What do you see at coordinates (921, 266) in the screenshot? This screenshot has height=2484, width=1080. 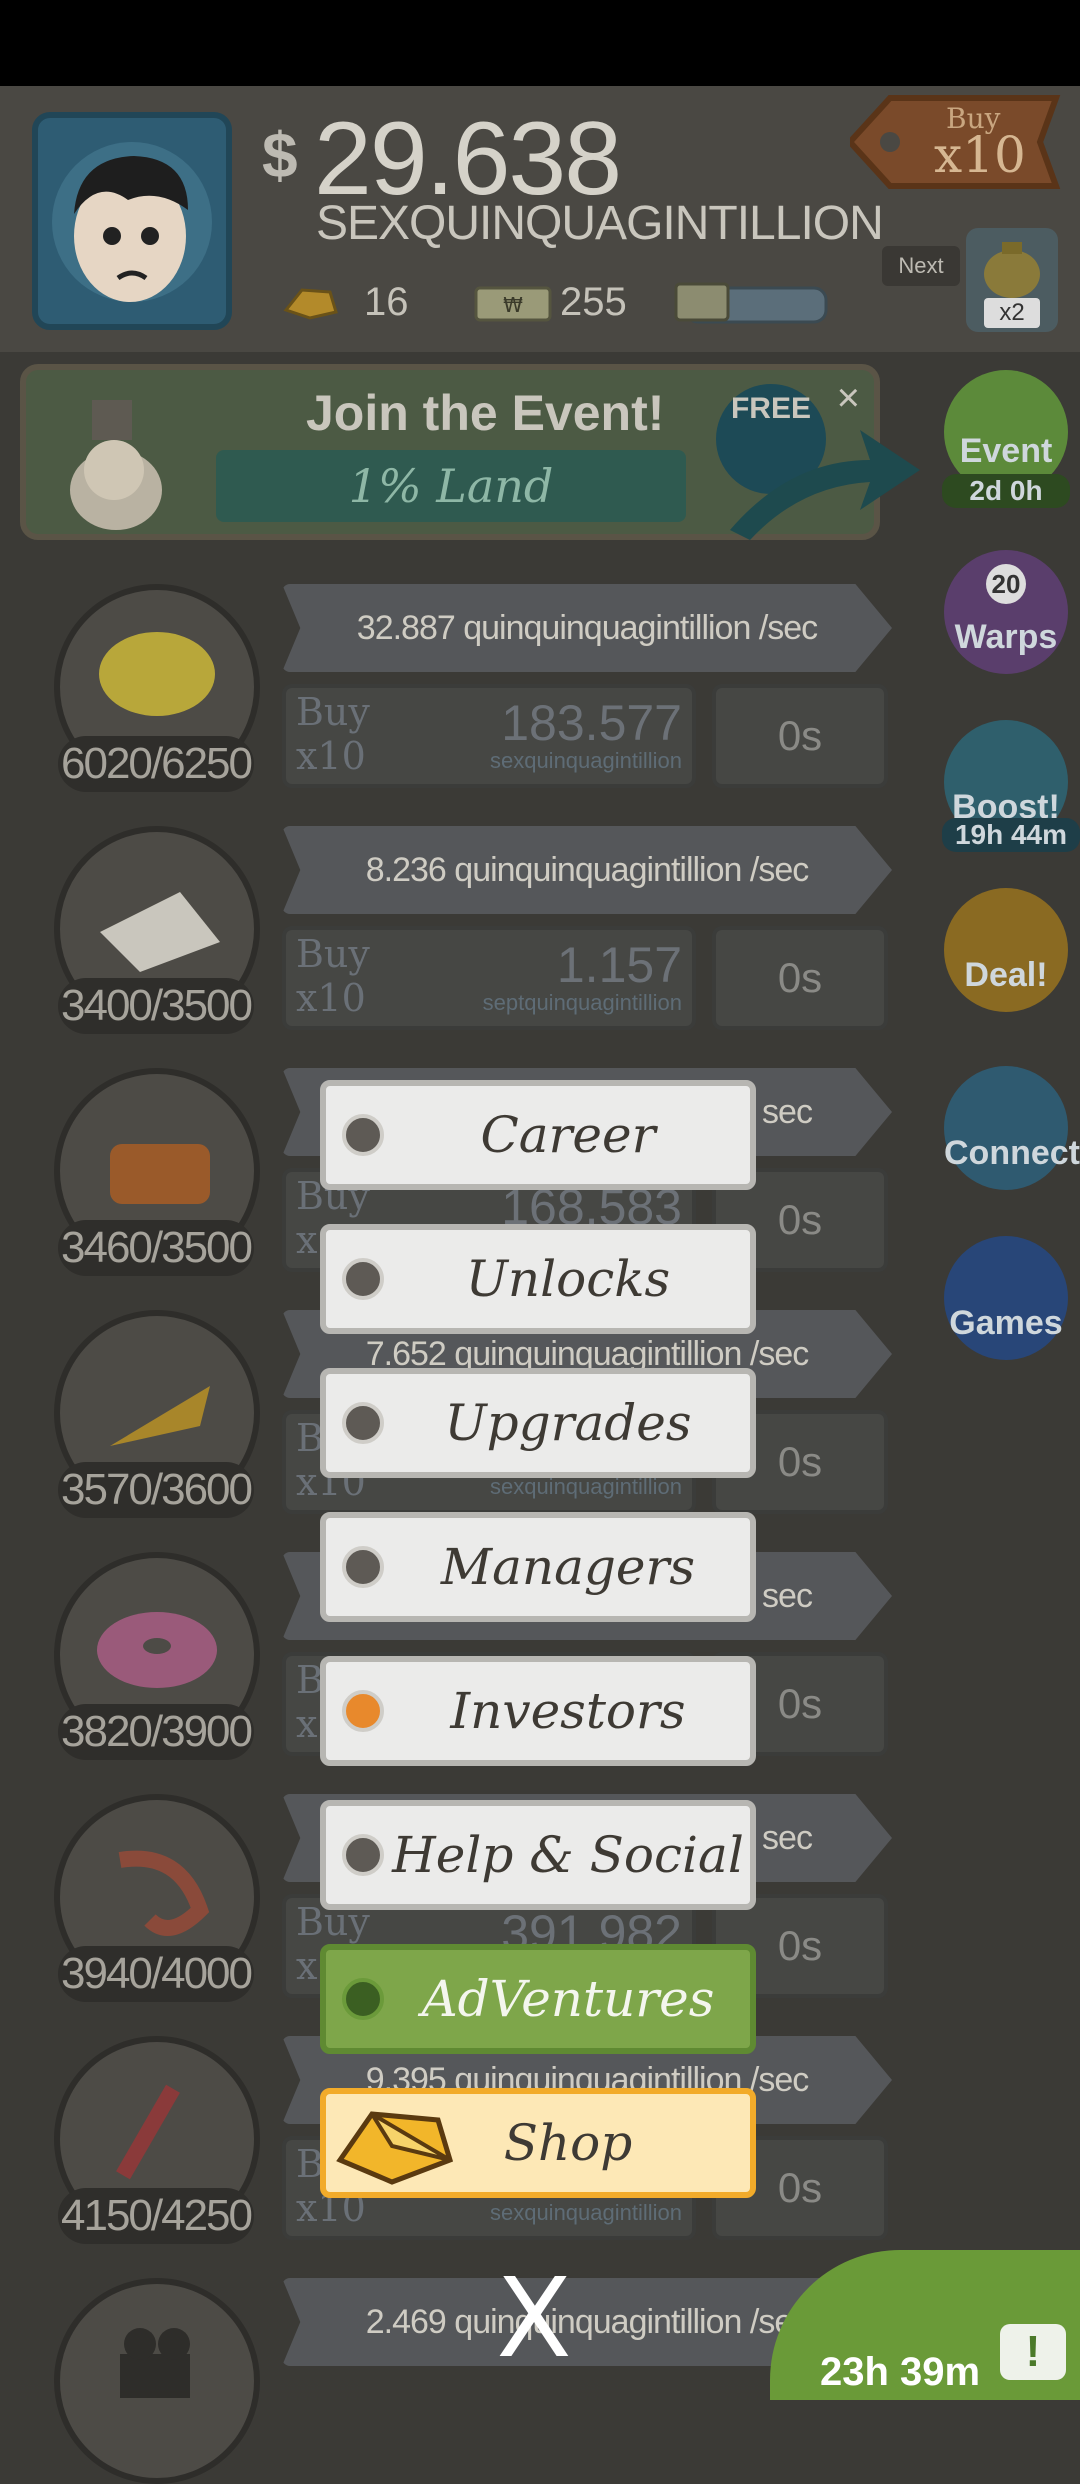 I see `next-label: Next` at bounding box center [921, 266].